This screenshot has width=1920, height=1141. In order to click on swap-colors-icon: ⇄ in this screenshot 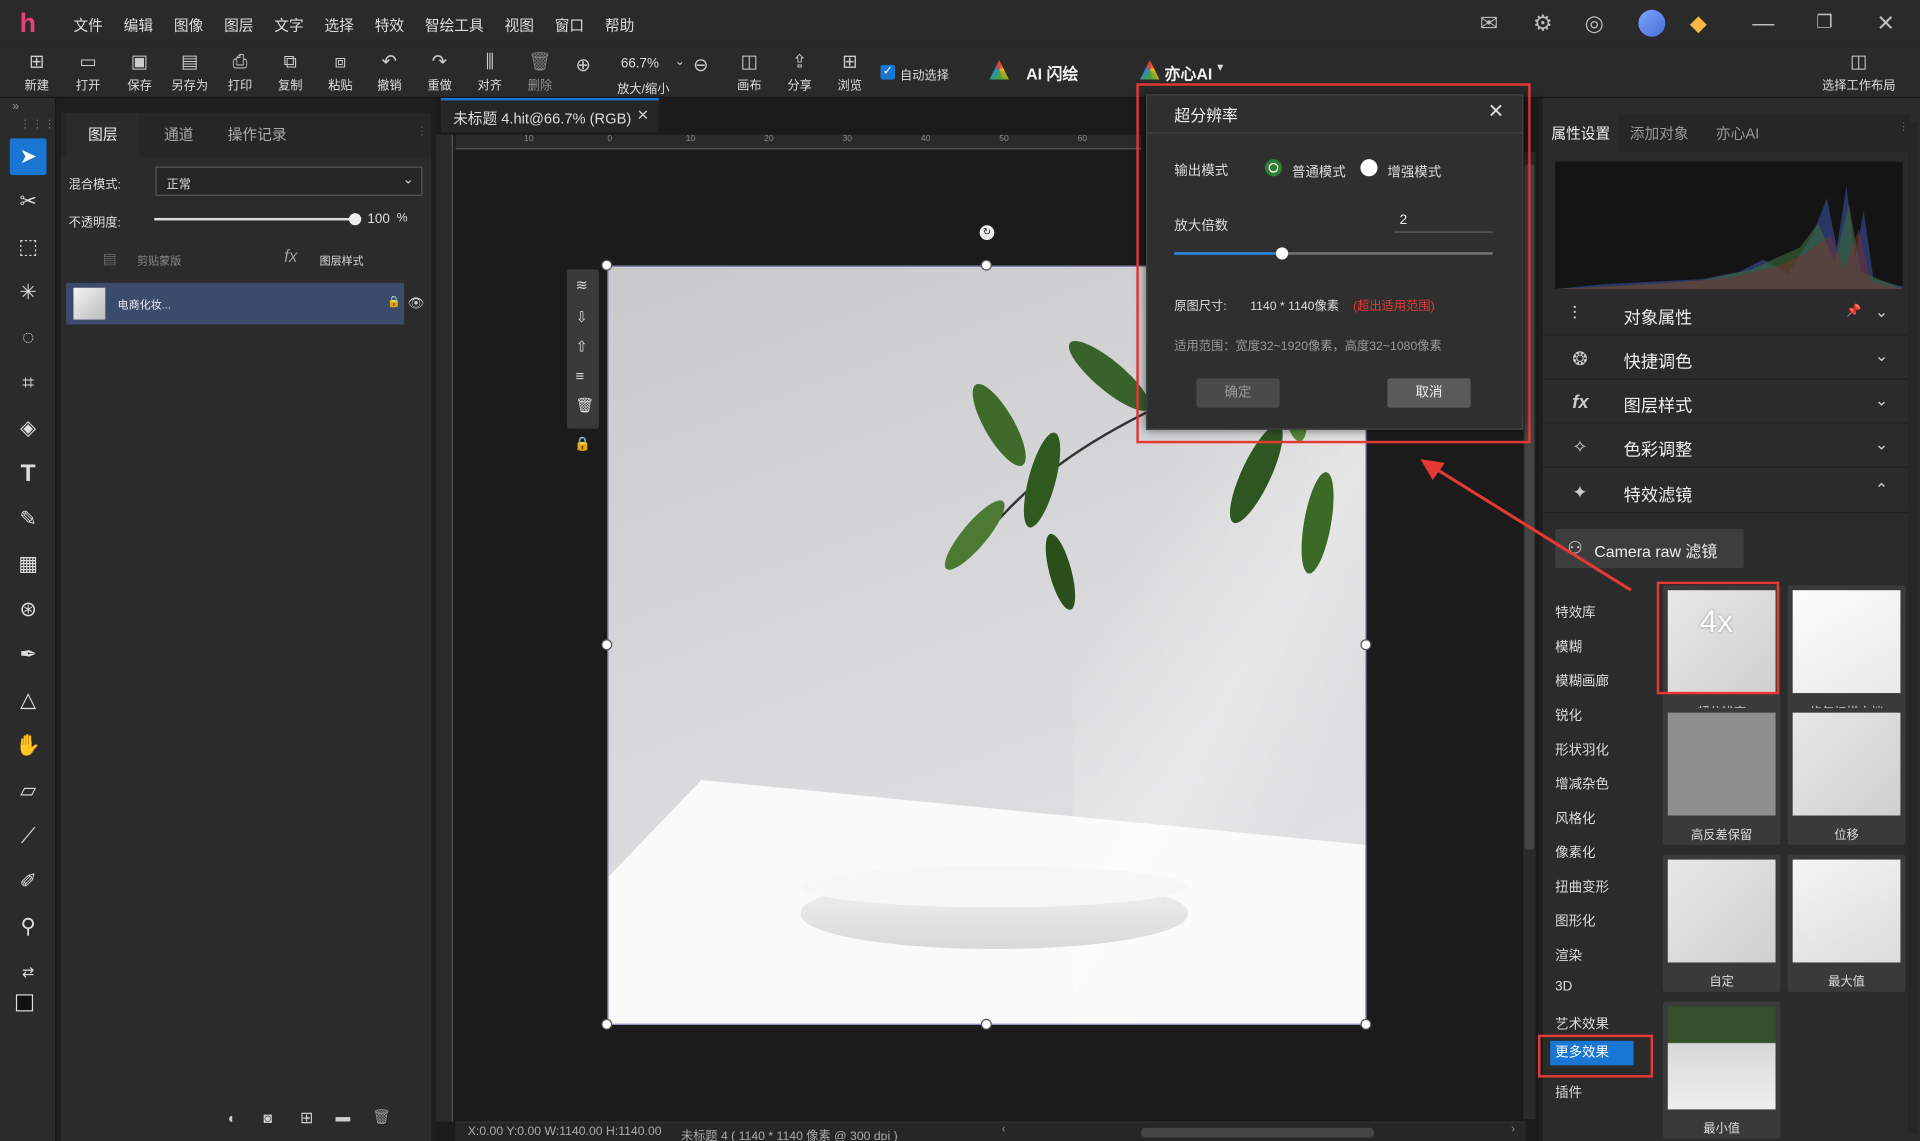, I will do `click(28, 972)`.